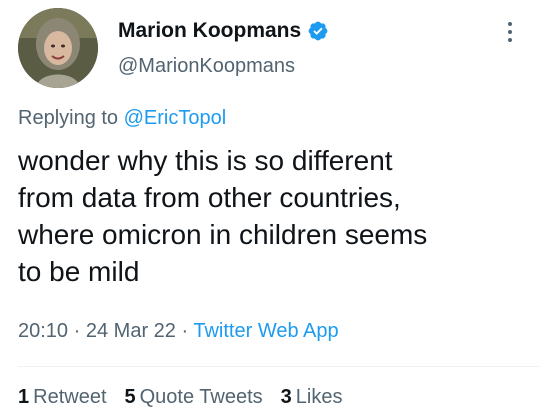 The height and width of the screenshot is (419, 540). I want to click on profile-photo, so click(58, 48).